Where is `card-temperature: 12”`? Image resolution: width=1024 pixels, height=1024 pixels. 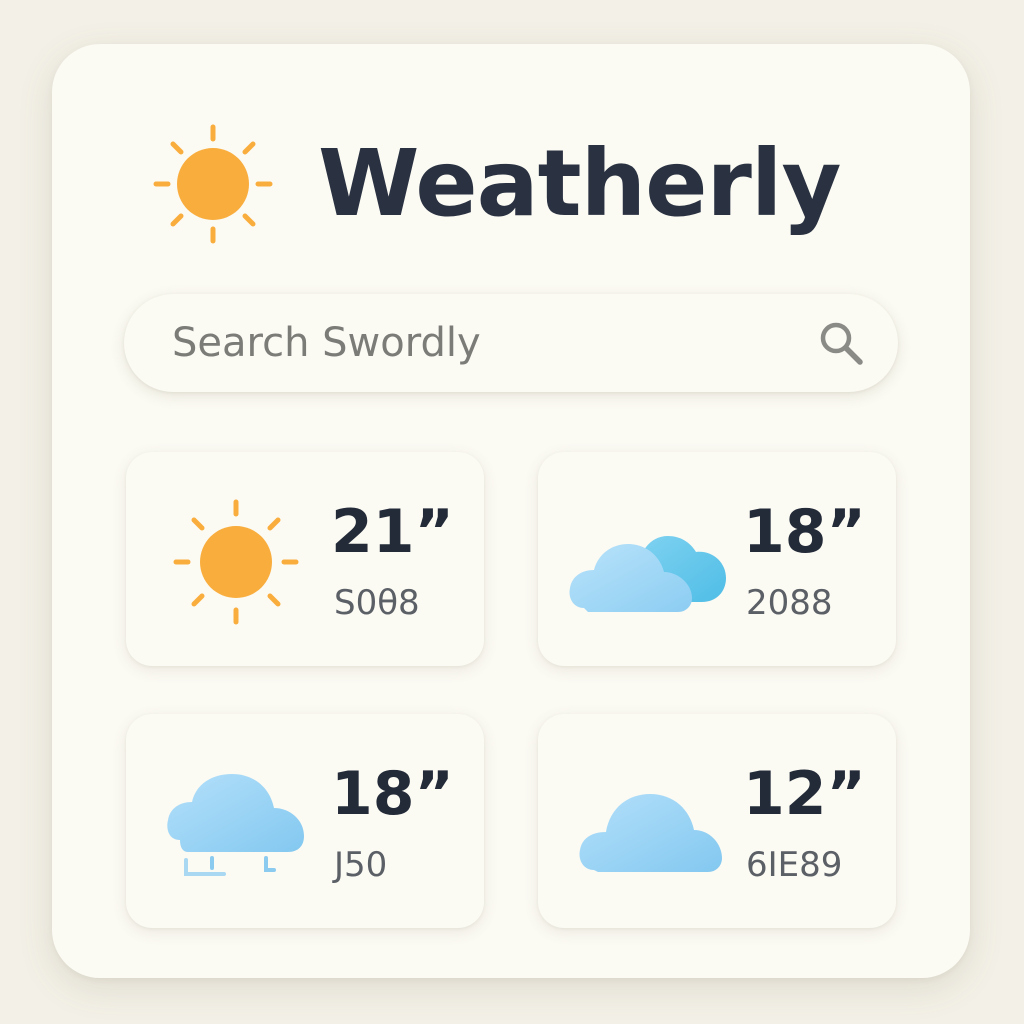
card-temperature: 12” is located at coordinates (804, 794).